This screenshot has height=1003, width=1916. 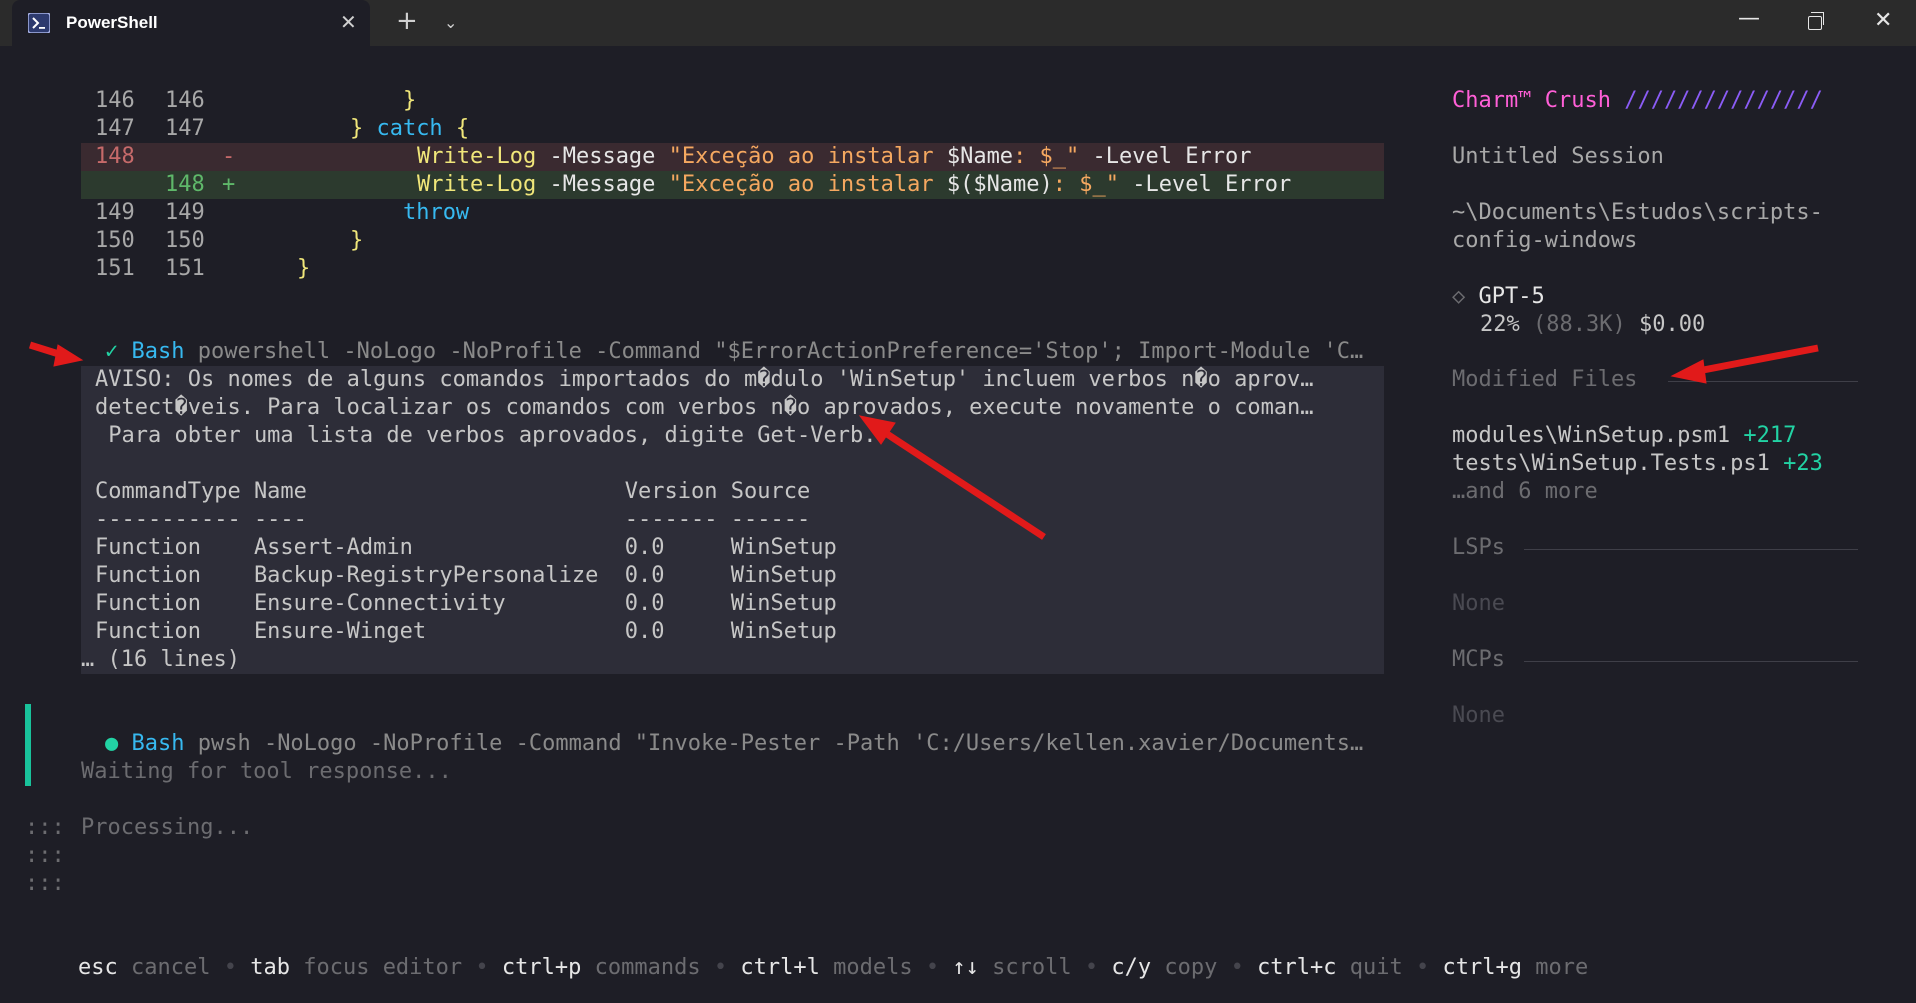 I want to click on annotation-arrow-left, so click(x=56, y=354).